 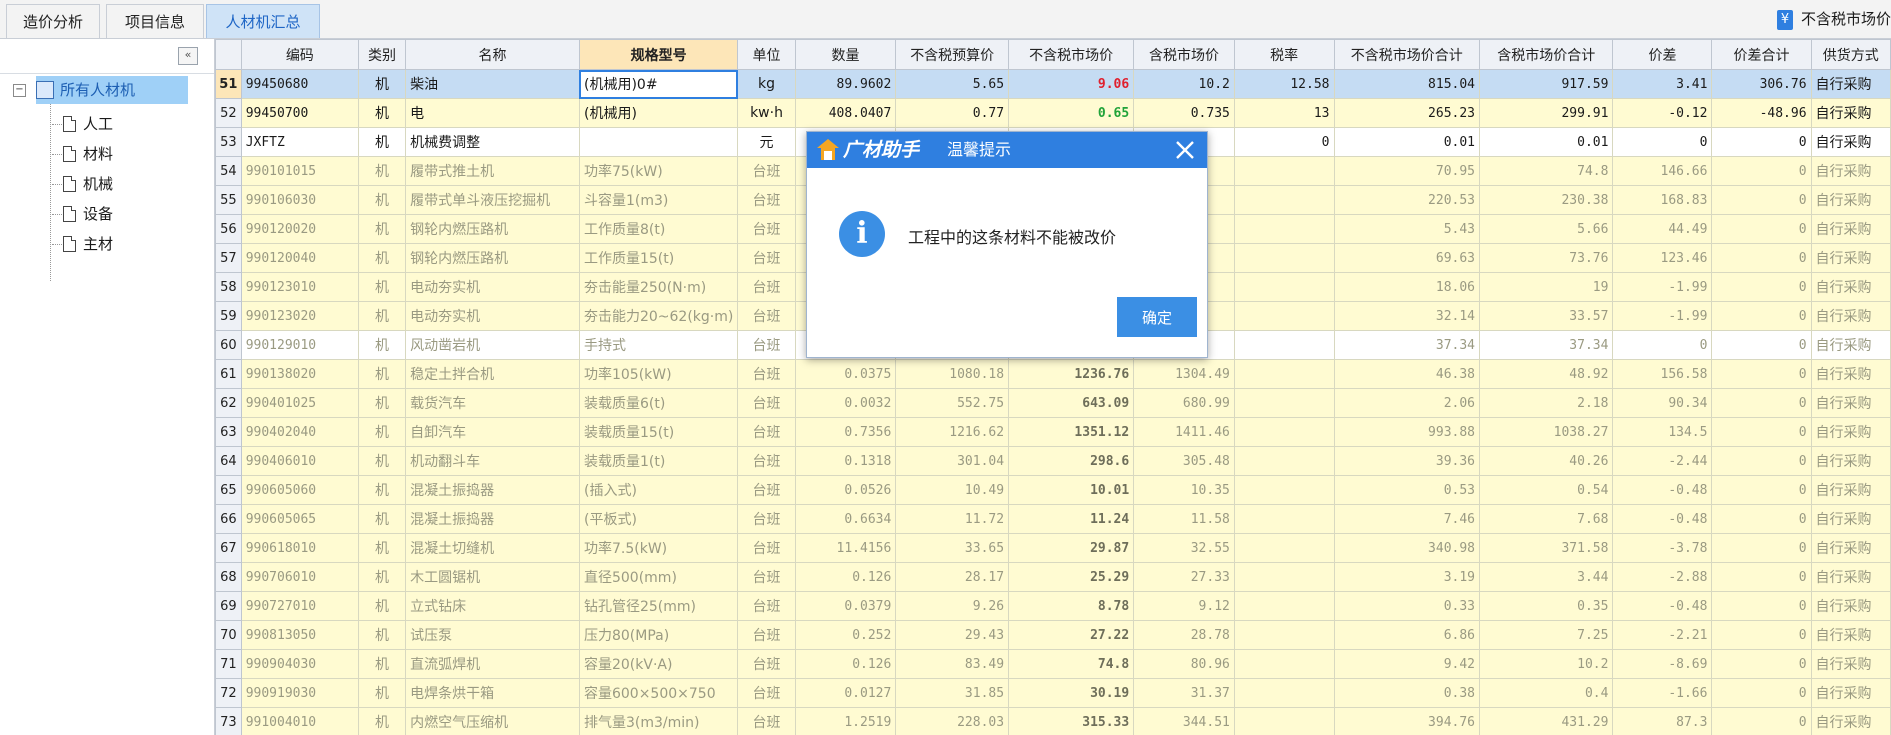 I want to click on cell-diff: 0, so click(x=1662, y=142).